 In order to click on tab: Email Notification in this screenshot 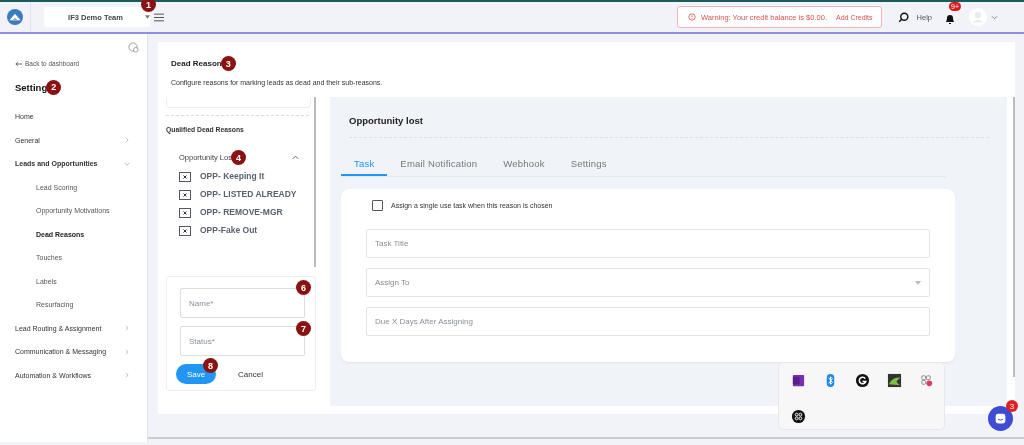, I will do `click(439, 163)`.